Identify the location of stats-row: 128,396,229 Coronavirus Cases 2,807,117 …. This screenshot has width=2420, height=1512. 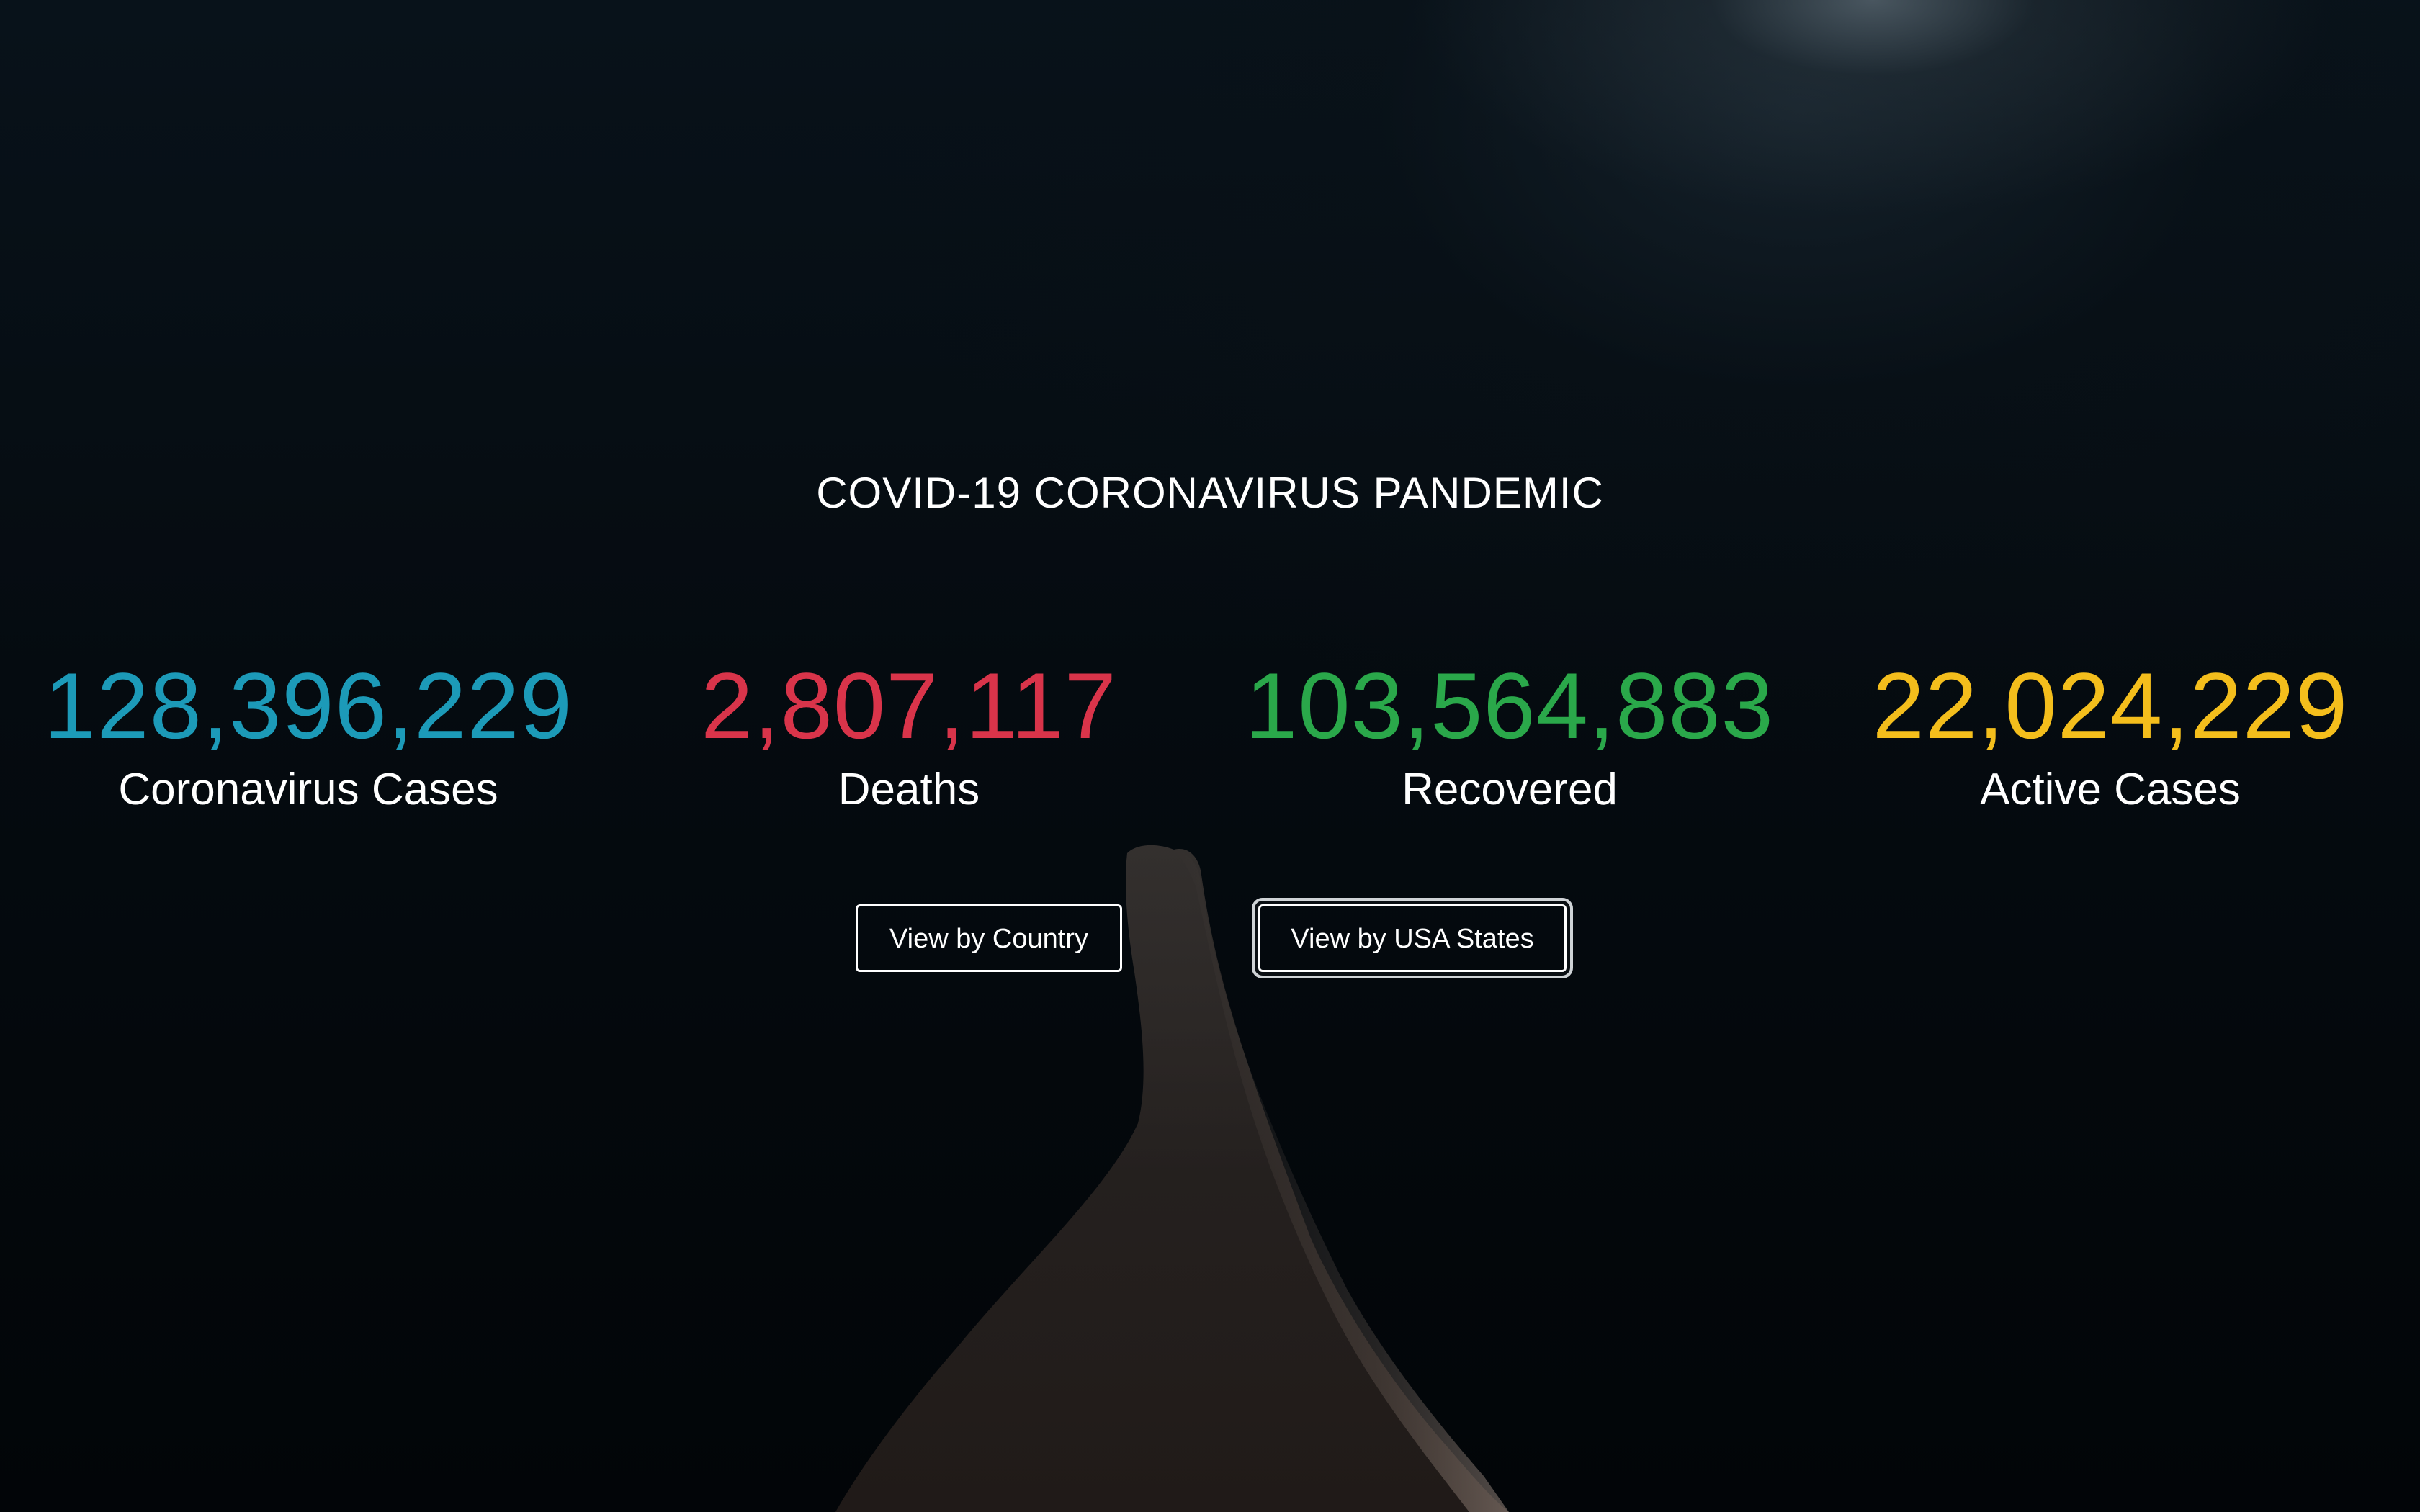
(1210, 745).